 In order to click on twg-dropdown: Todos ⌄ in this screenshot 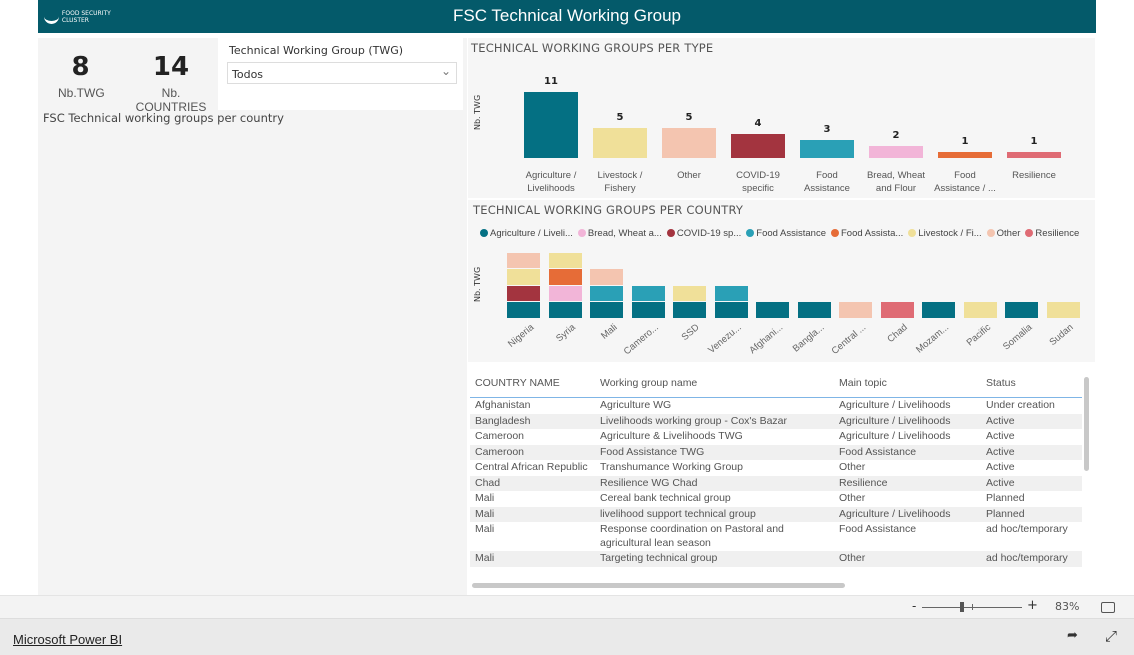, I will do `click(342, 73)`.